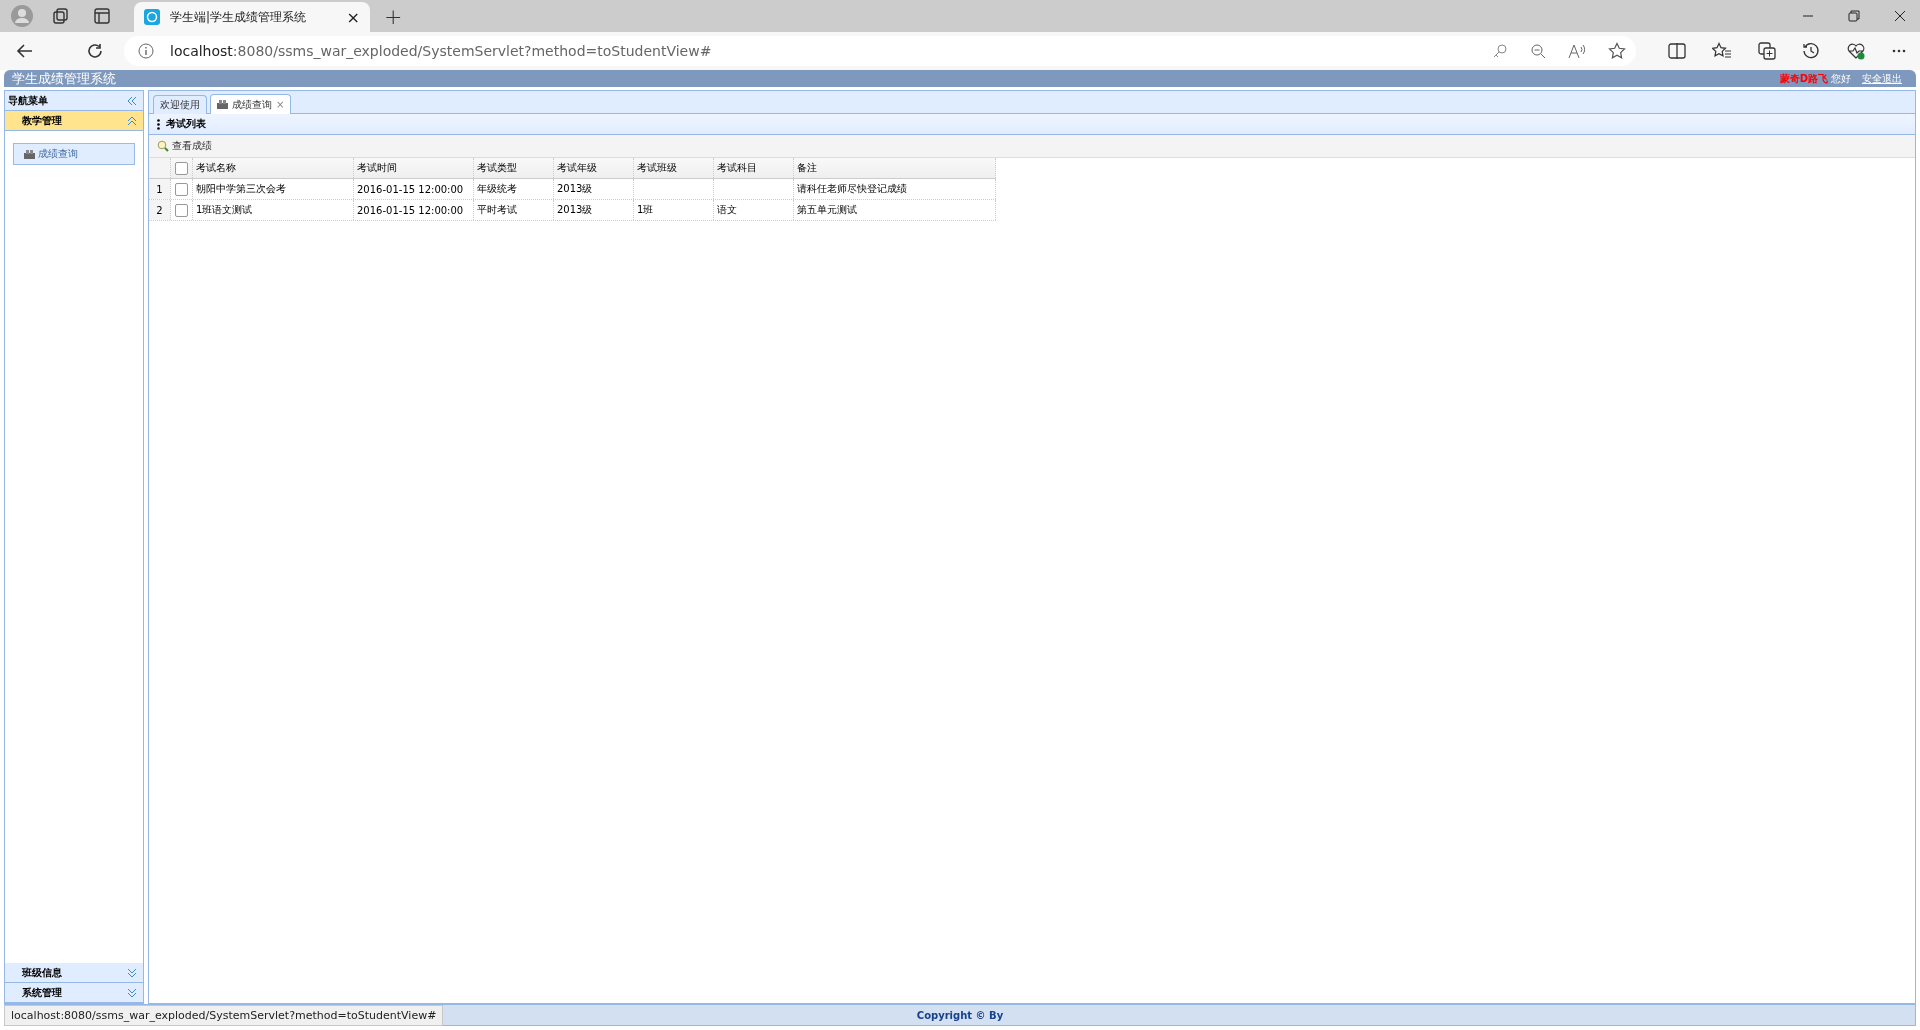 The image size is (1920, 1030). What do you see at coordinates (895, 189) in the screenshot?
I see `table-cell: 请科任老师尽快登记成绩` at bounding box center [895, 189].